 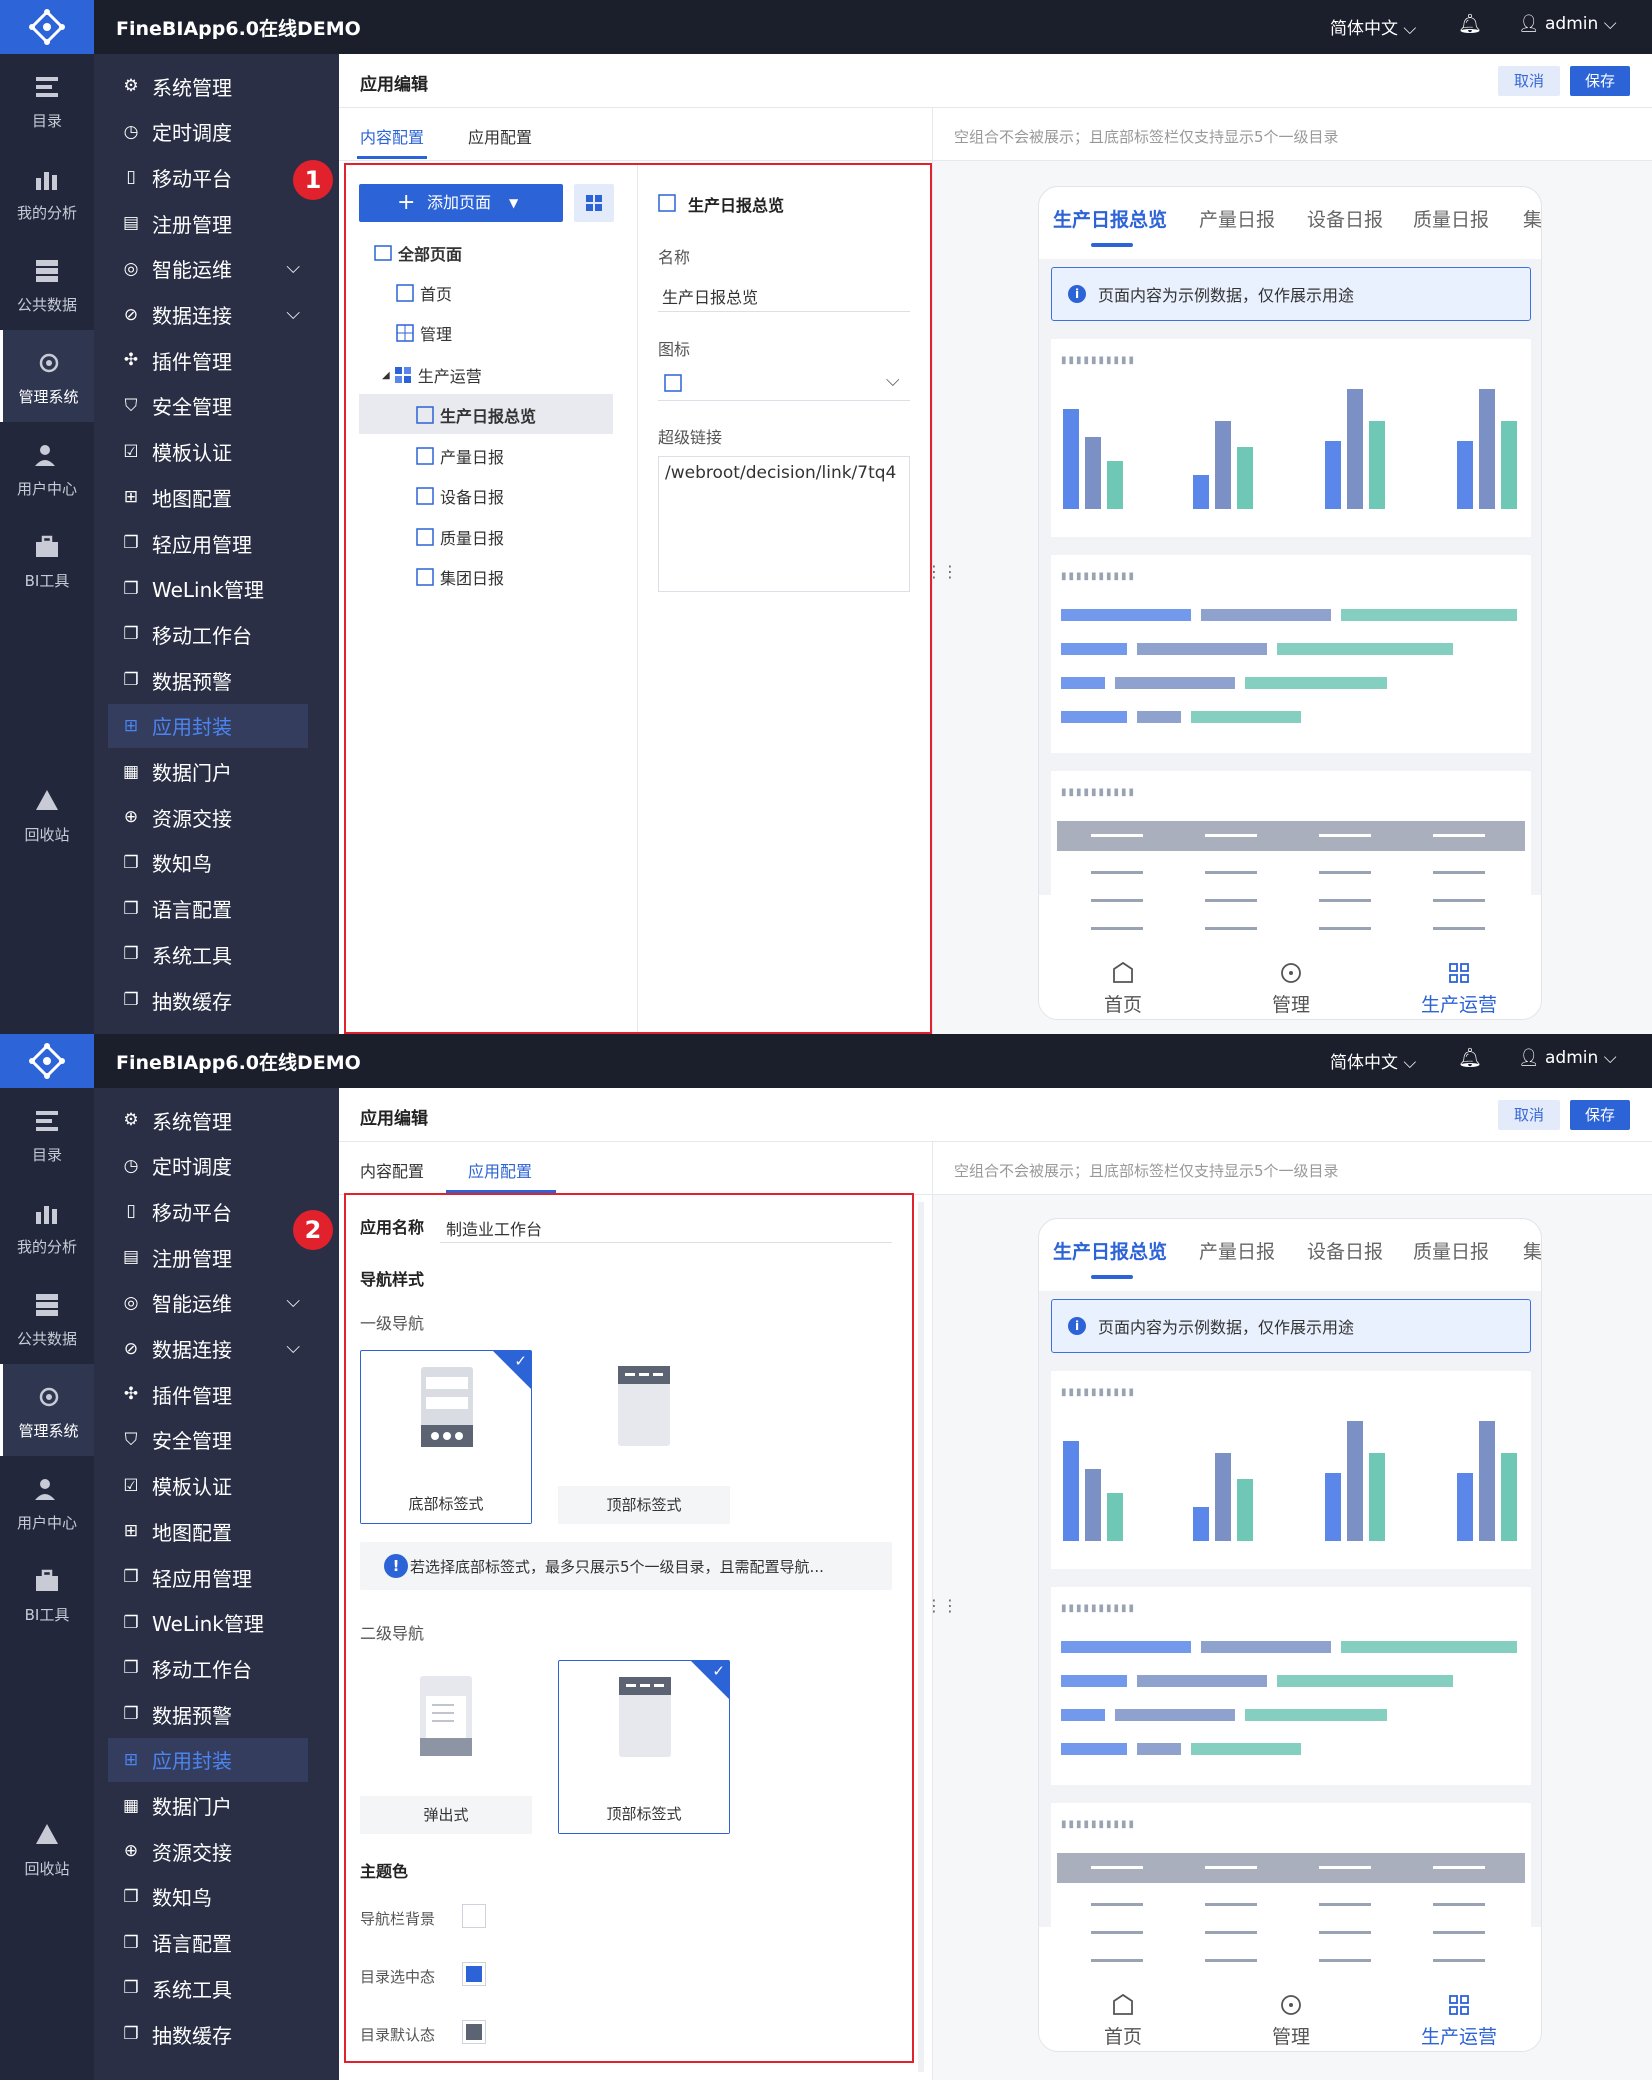 I want to click on menu-icon: ⛉, so click(x=131, y=1439).